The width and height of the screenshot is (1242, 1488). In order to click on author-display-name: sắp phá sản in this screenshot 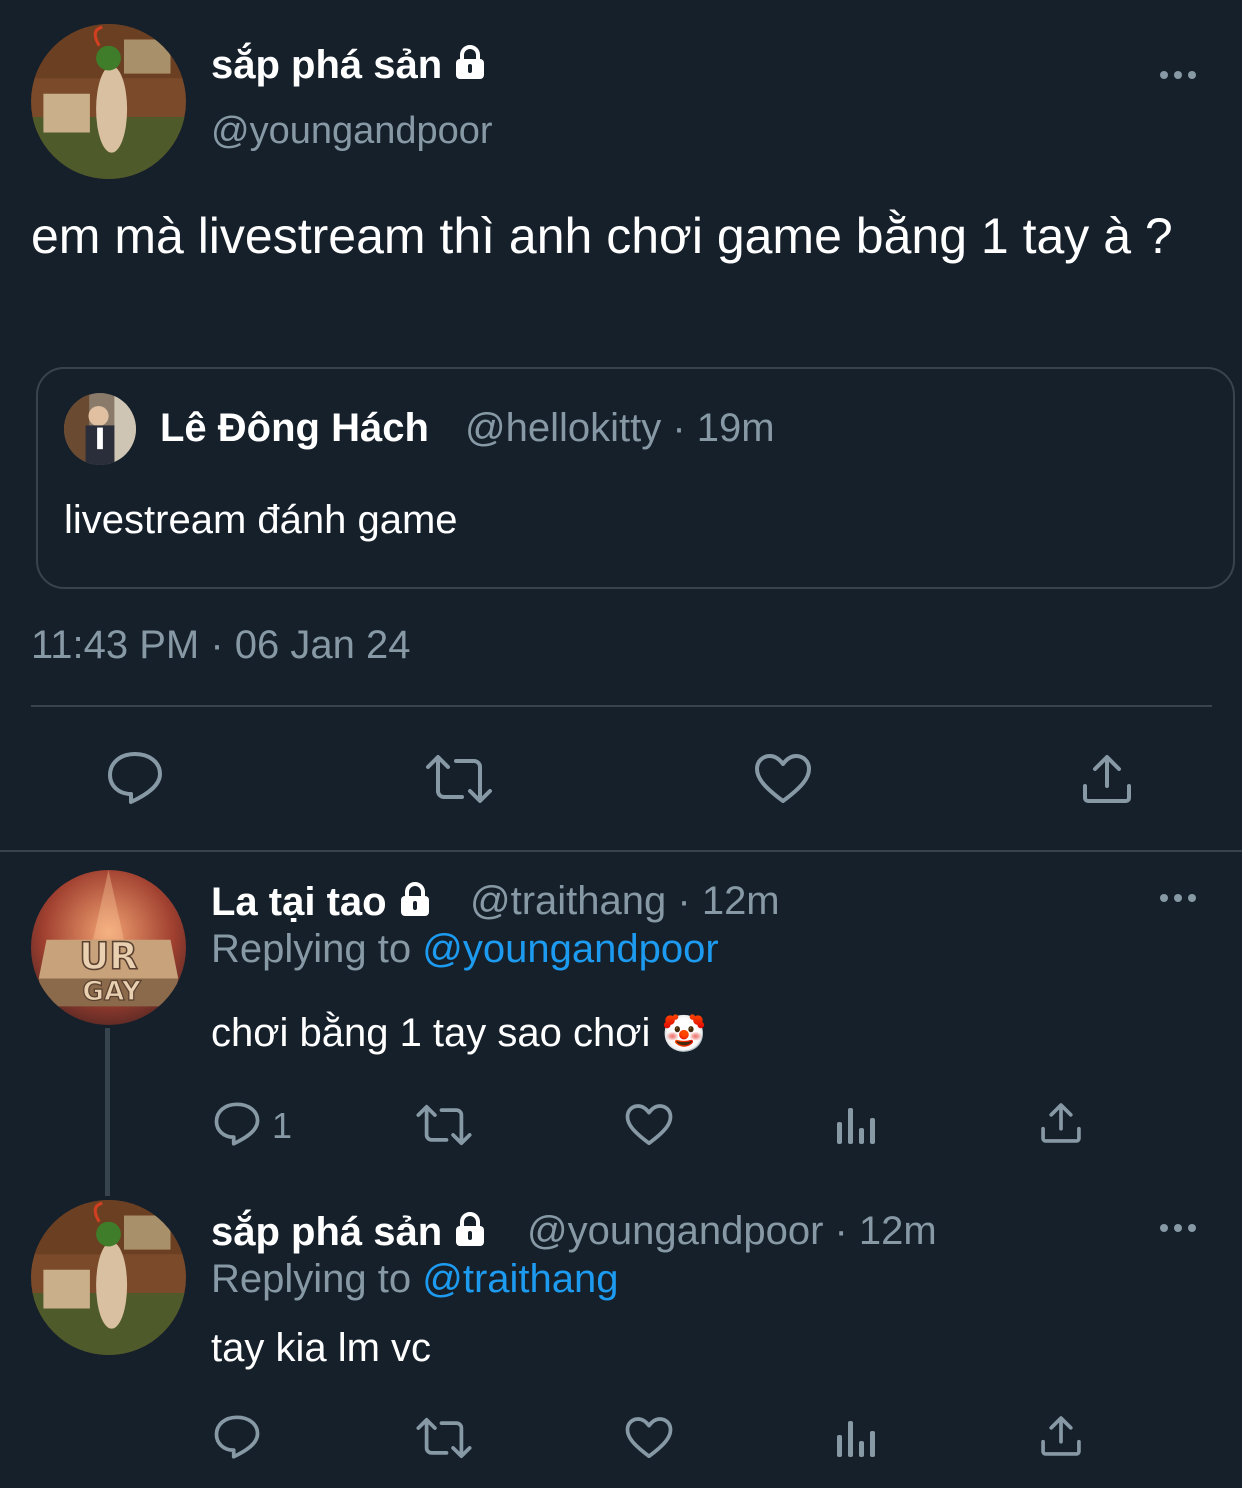, I will do `click(327, 65)`.